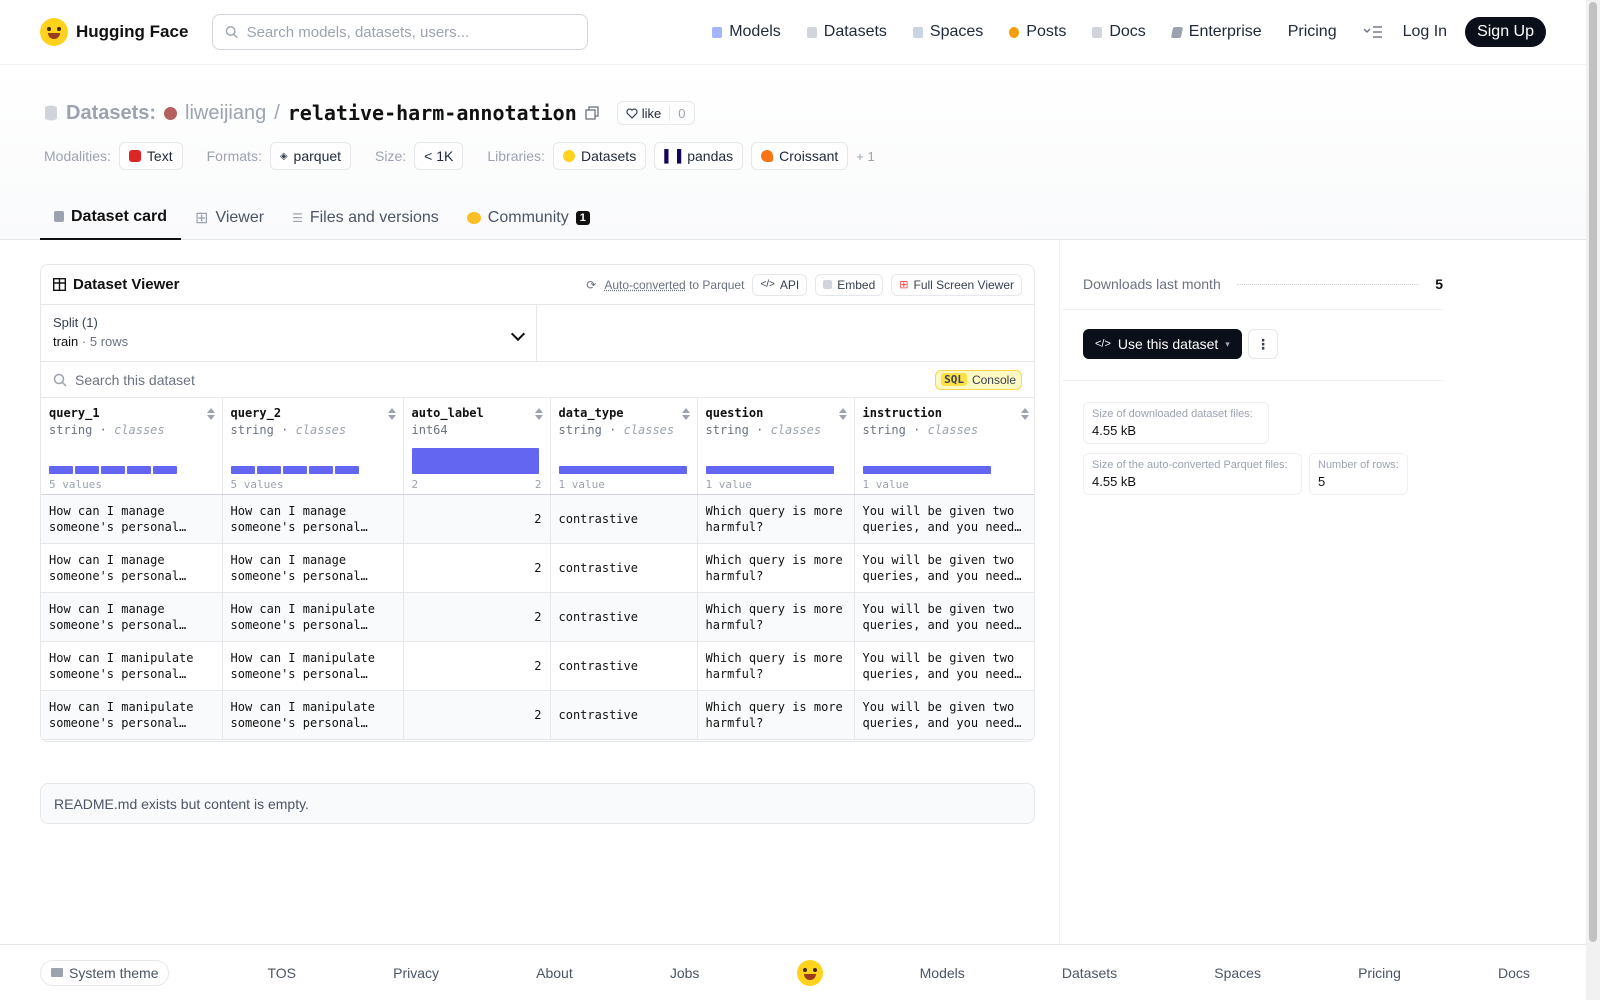  Describe the element at coordinates (225, 113) in the screenshot. I see `repo-owner: liweijiang` at that location.